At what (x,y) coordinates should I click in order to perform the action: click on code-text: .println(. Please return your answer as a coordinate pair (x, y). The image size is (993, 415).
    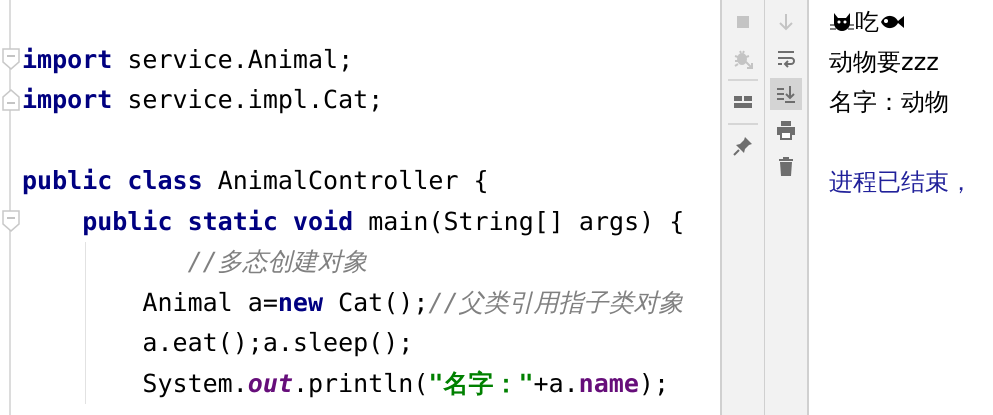
    Looking at the image, I should click on (360, 383).